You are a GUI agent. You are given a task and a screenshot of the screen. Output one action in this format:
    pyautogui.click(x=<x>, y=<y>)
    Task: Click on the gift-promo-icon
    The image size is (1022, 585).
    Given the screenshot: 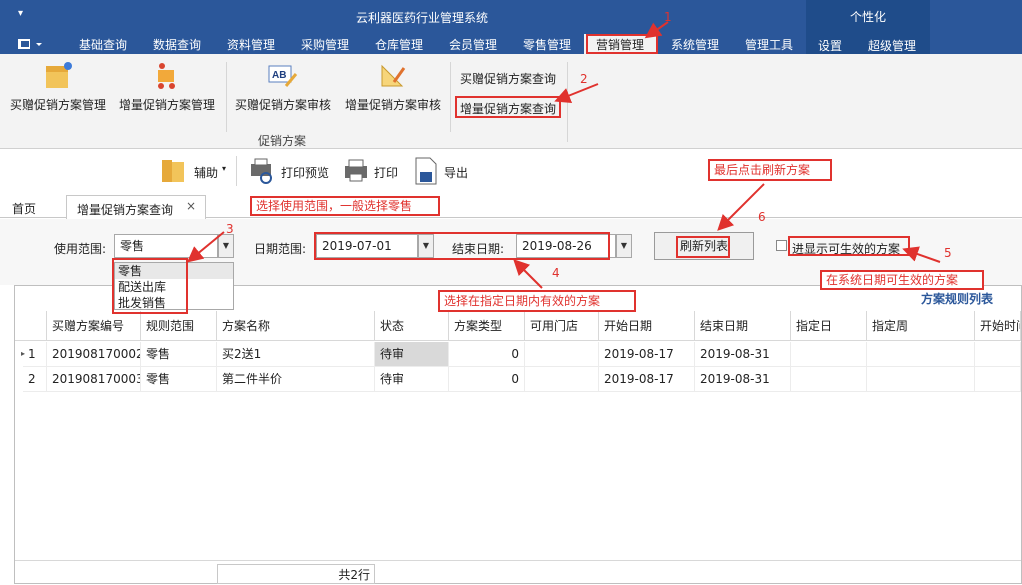 What is the action you would take?
    pyautogui.click(x=59, y=75)
    